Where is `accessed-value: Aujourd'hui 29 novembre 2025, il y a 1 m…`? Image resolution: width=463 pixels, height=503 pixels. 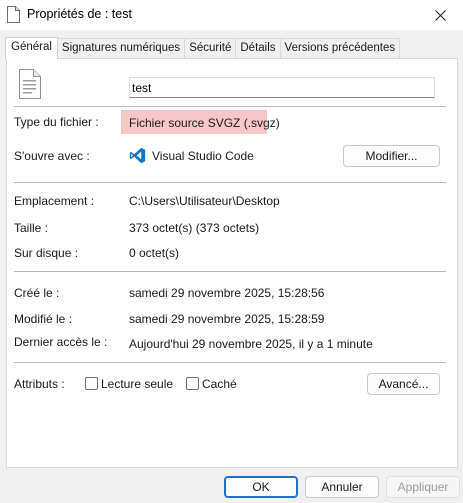
accessed-value: Aujourd'hui 29 novembre 2025, il y a 1 m… is located at coordinates (251, 344).